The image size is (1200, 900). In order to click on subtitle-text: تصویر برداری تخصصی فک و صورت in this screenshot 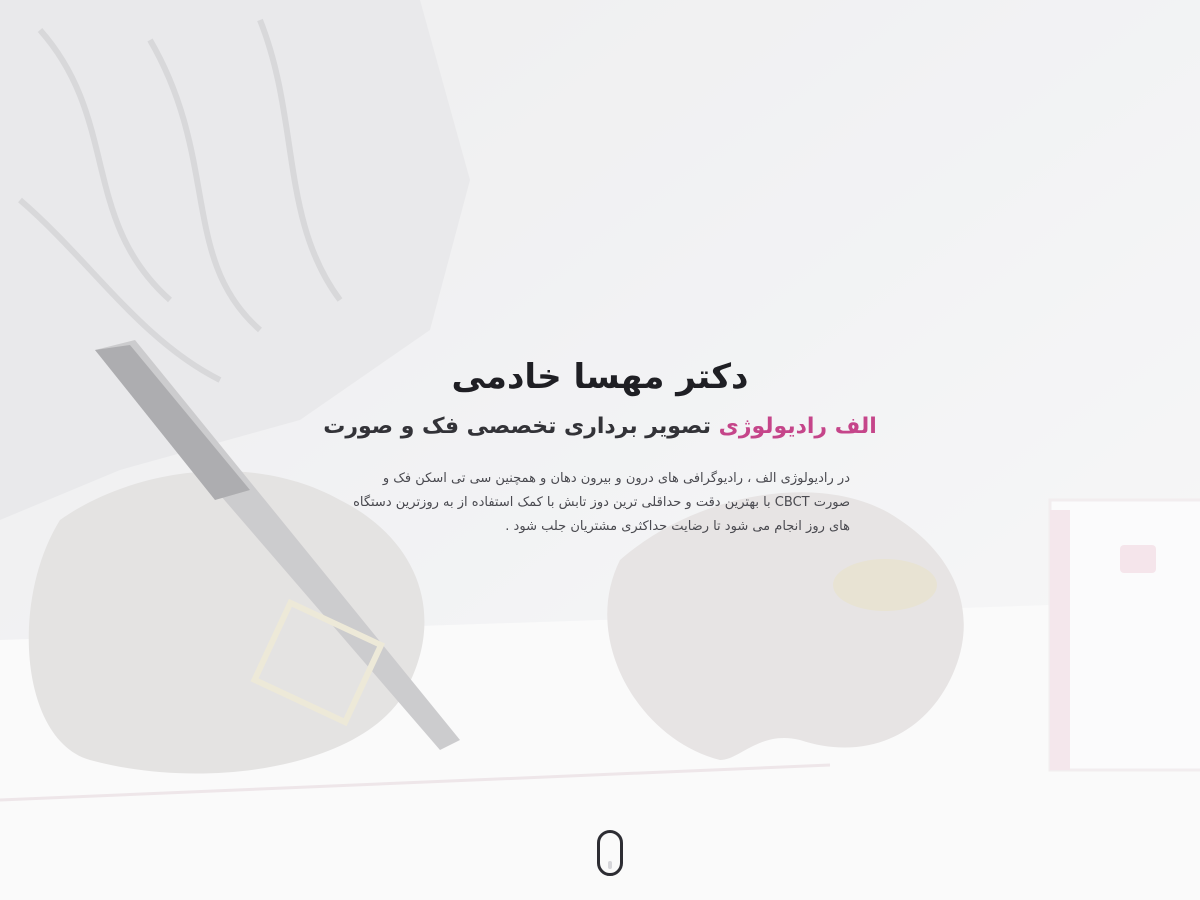, I will do `click(517, 426)`.